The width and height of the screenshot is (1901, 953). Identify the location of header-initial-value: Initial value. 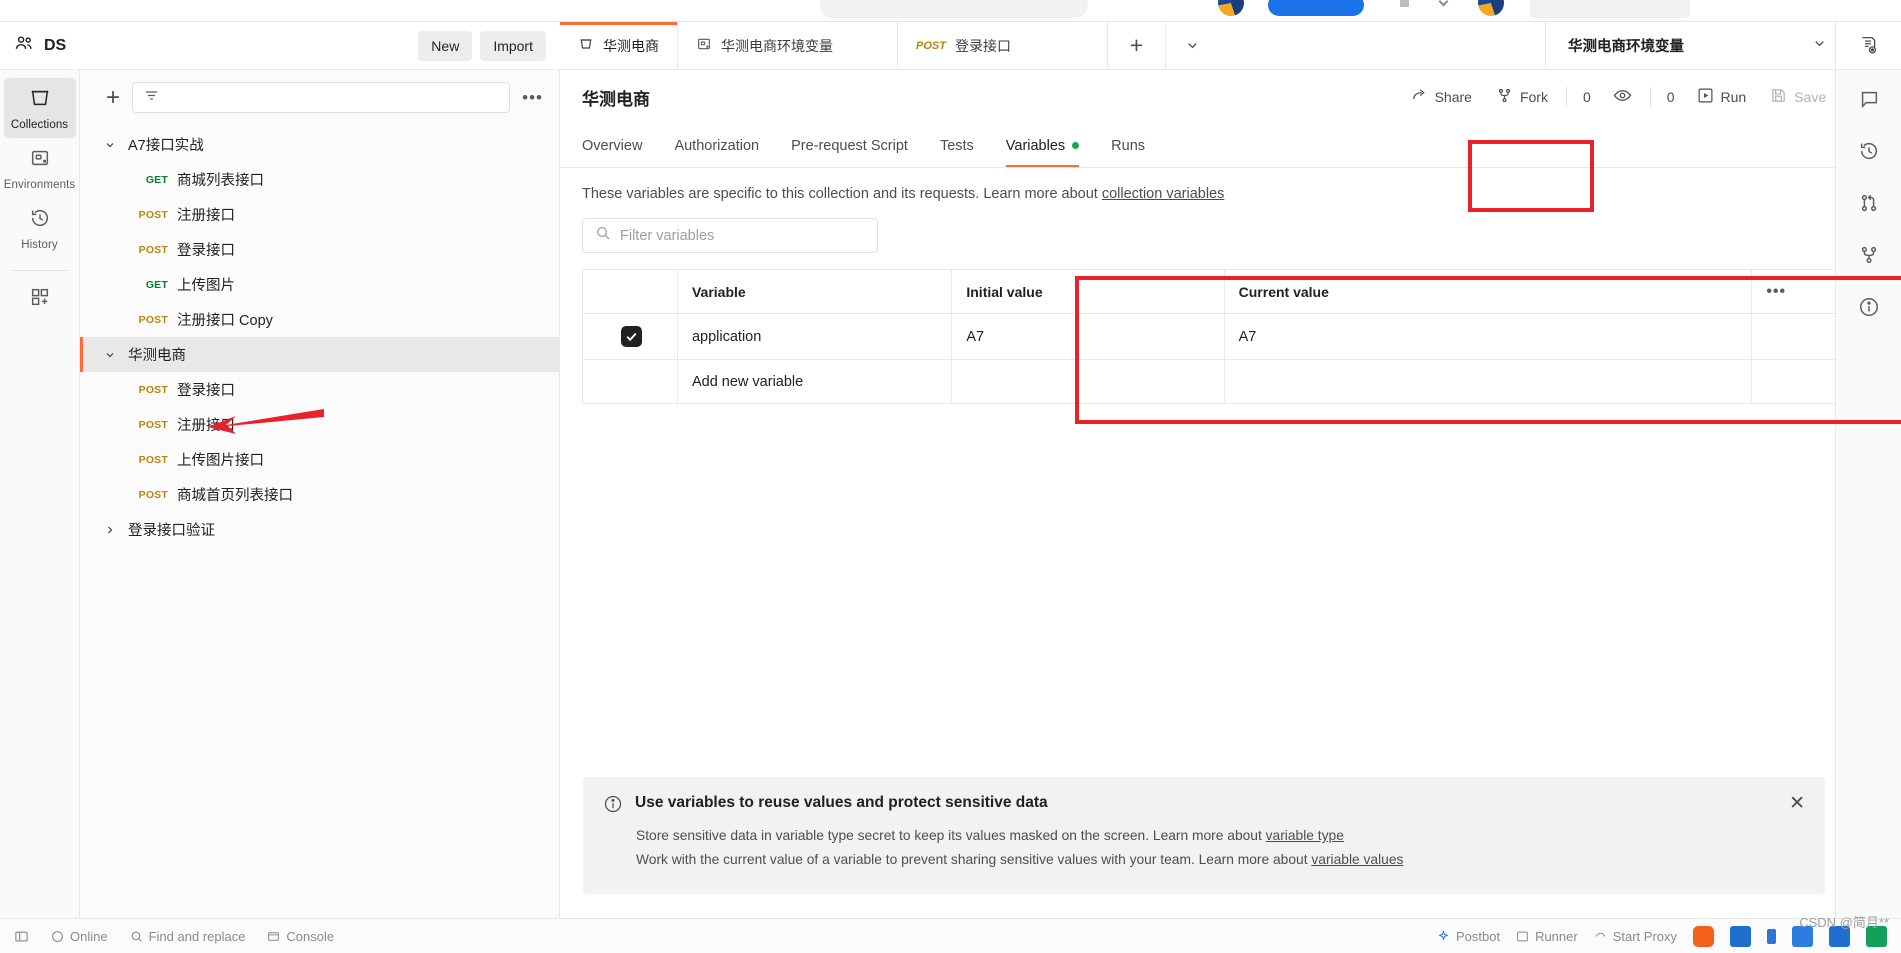
(1088, 291).